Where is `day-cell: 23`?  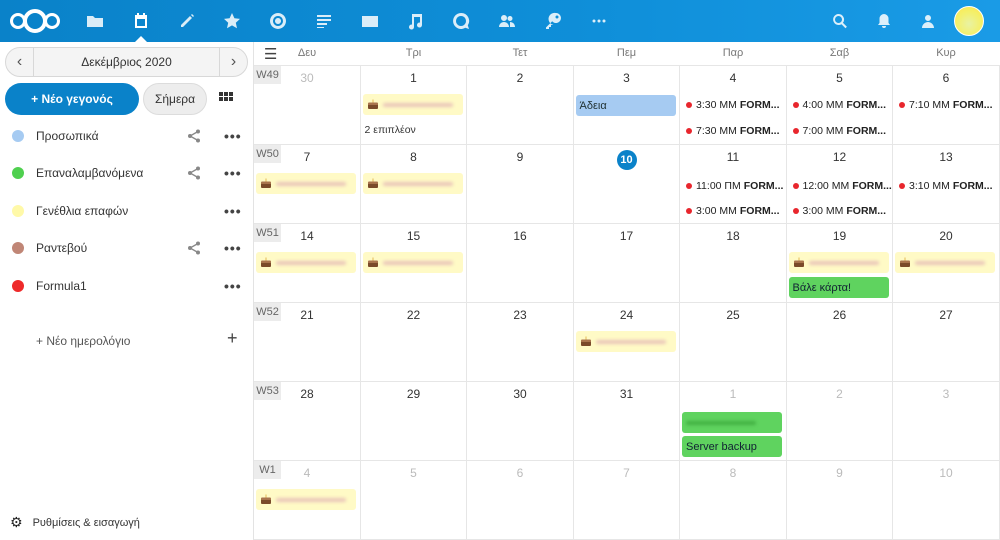
day-cell: 23 is located at coordinates (520, 342).